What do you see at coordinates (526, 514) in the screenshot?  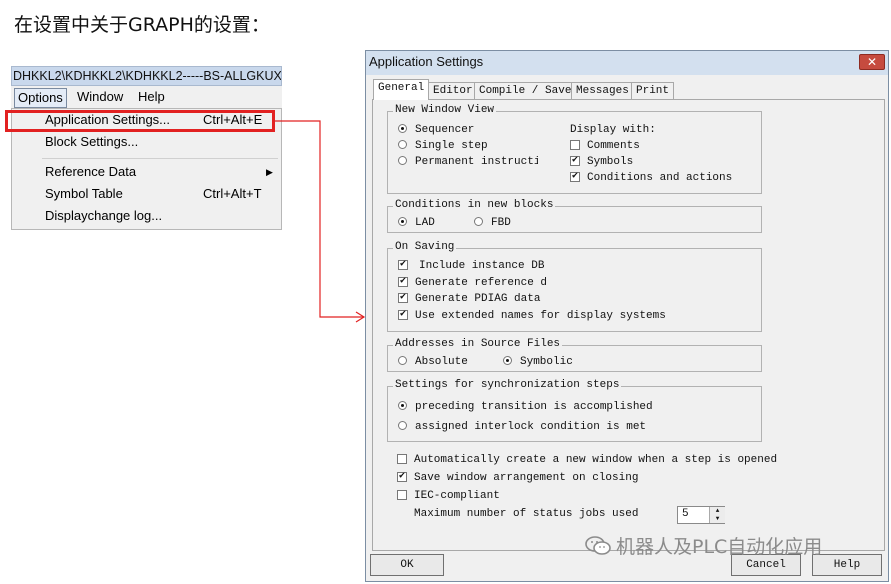 I see `label-text: Maximum number of status jobs used` at bounding box center [526, 514].